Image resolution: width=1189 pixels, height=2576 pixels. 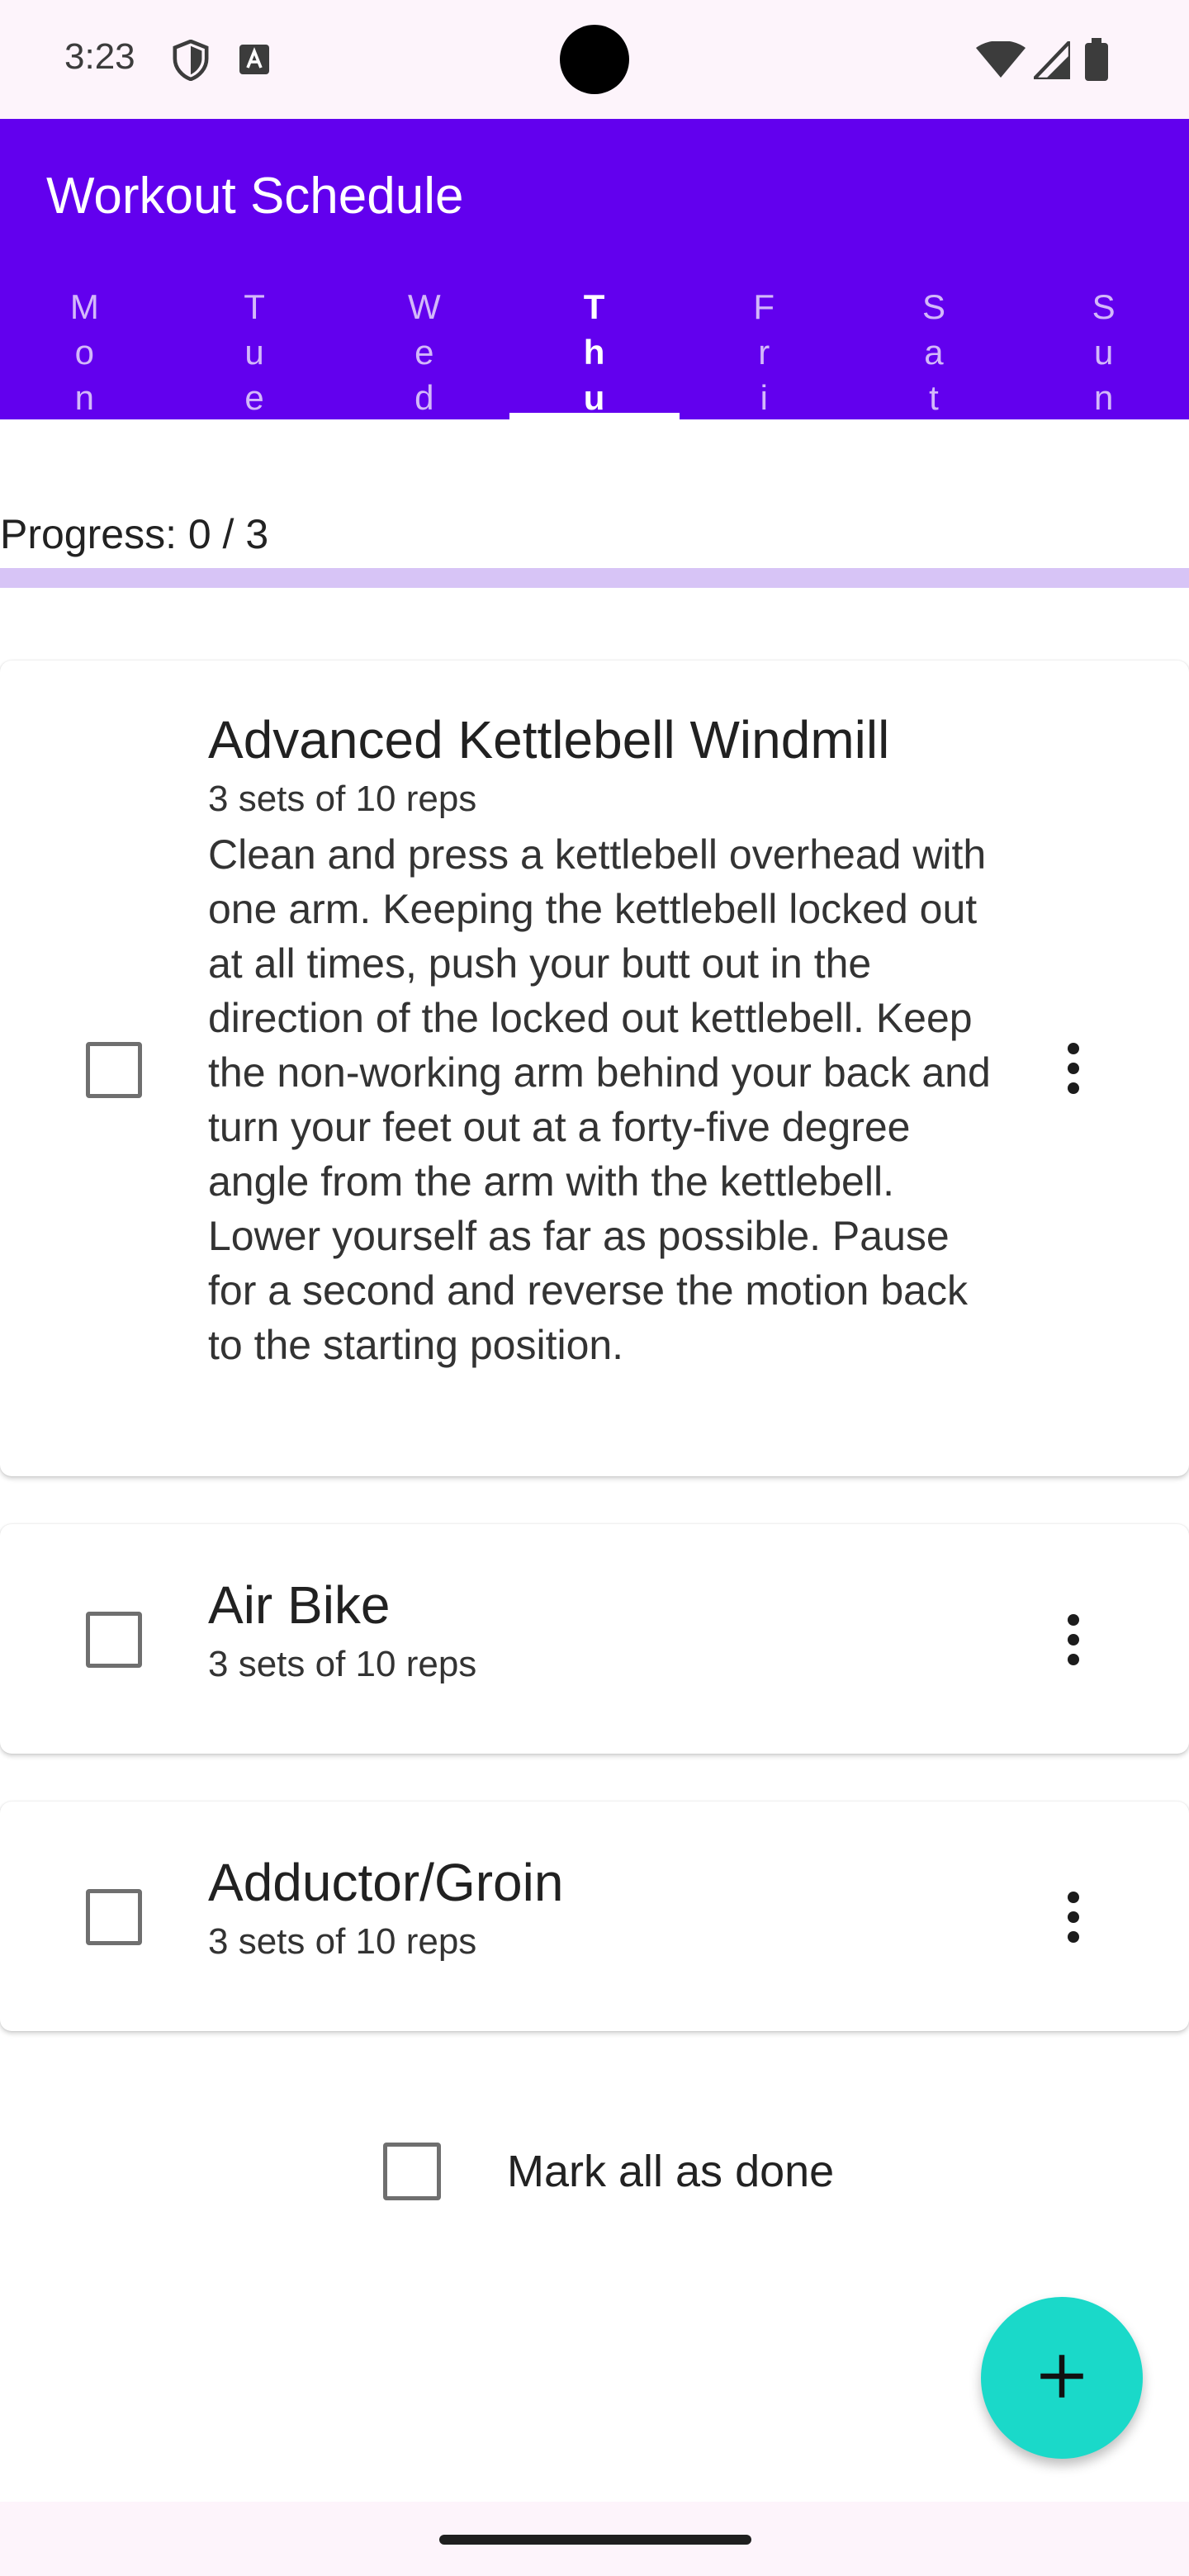 What do you see at coordinates (299, 1605) in the screenshot?
I see `exercise-title: Air Bike` at bounding box center [299, 1605].